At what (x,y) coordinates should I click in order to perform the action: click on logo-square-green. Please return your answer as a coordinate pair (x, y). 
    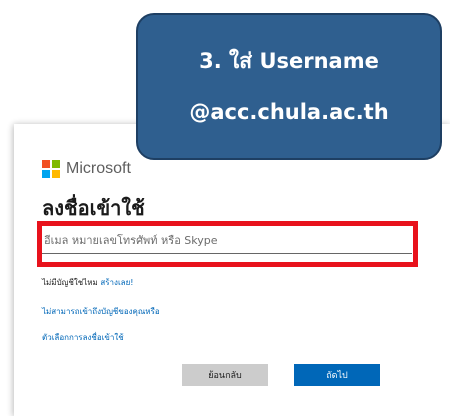
    Looking at the image, I should click on (56, 164).